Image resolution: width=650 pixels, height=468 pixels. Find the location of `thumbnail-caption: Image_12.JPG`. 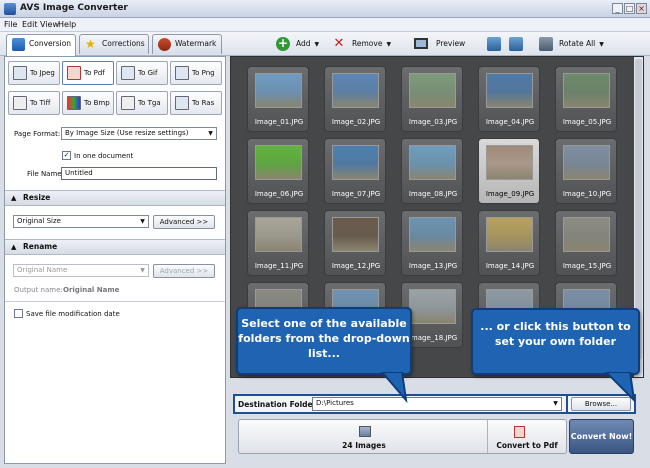

thumbnail-caption: Image_12.JPG is located at coordinates (356, 266).